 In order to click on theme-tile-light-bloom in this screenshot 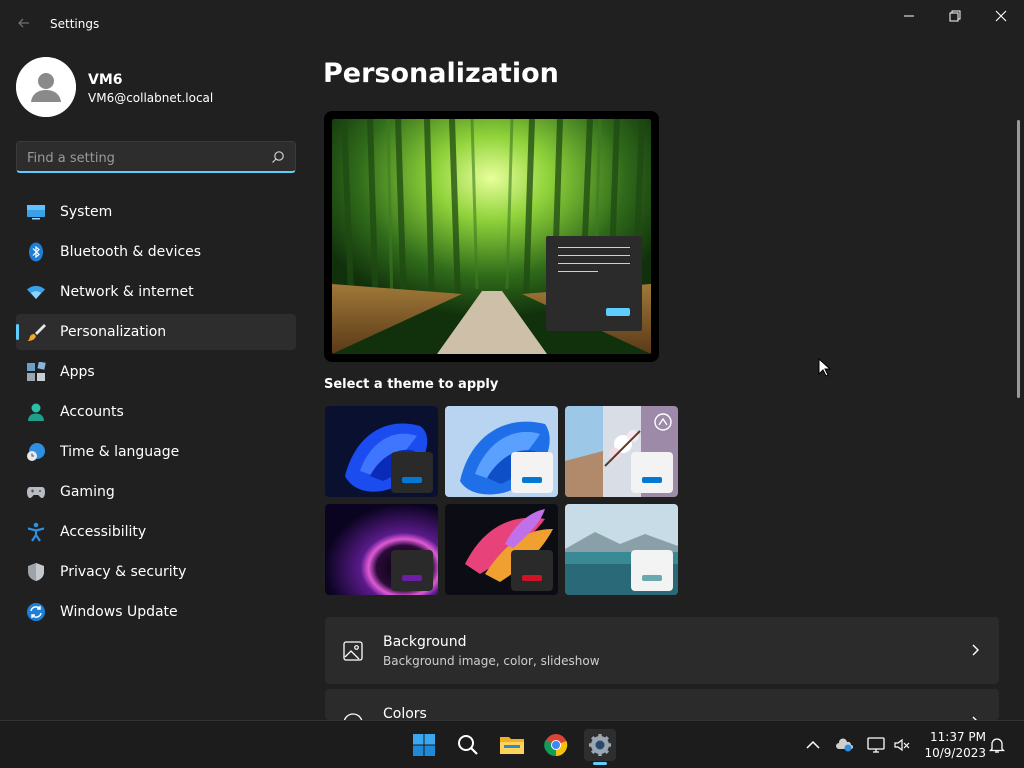, I will do `click(501, 451)`.